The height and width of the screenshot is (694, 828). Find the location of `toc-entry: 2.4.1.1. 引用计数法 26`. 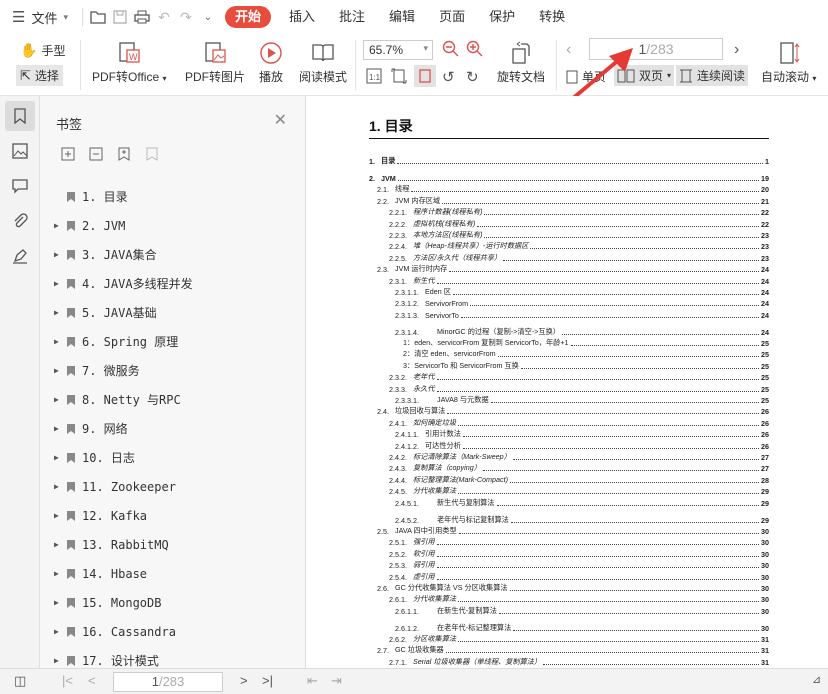

toc-entry: 2.4.1.1. 引用计数法 26 is located at coordinates (569, 433).